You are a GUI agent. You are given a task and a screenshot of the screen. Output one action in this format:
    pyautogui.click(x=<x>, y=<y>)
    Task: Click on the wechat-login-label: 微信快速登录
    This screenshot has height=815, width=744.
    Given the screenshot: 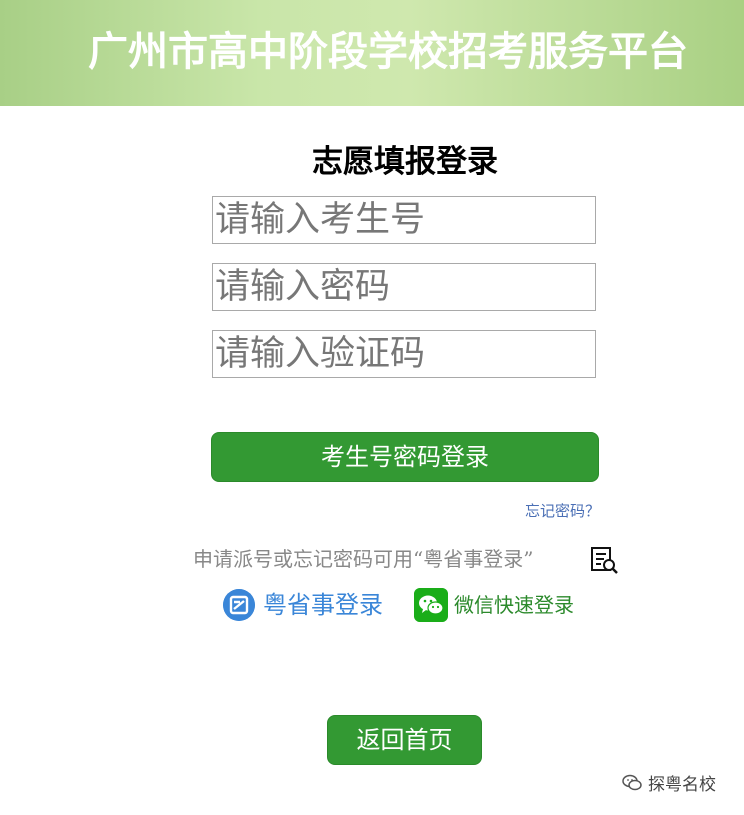 What is the action you would take?
    pyautogui.click(x=514, y=605)
    